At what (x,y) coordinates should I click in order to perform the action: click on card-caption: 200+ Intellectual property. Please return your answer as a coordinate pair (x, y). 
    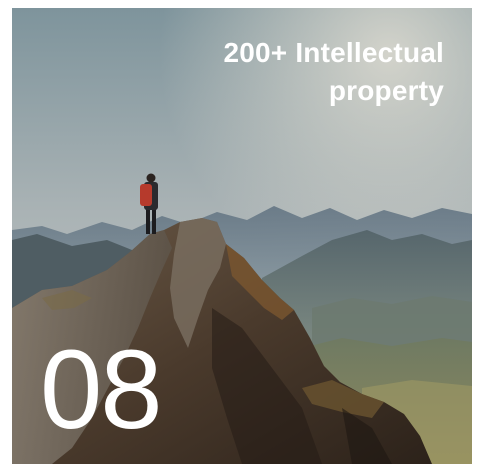
    Looking at the image, I should click on (333, 71).